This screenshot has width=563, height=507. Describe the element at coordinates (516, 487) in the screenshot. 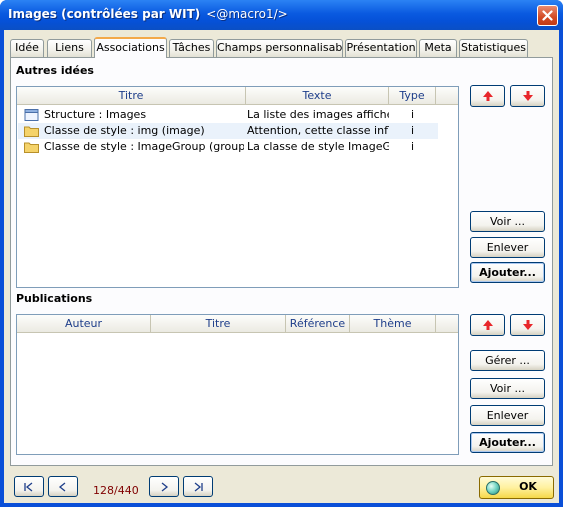

I see `ok-button: OK` at that location.